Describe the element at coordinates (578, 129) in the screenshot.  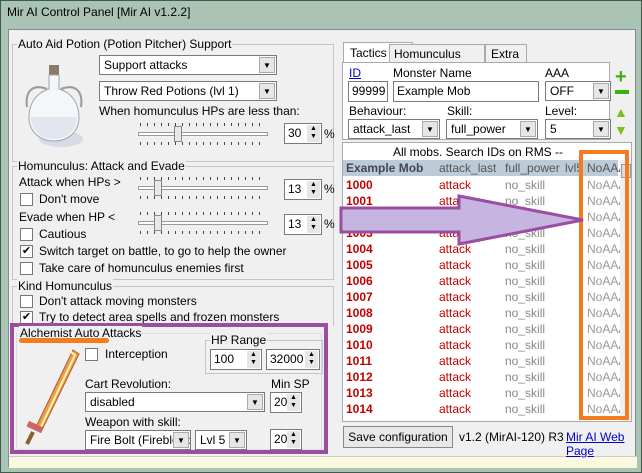
I see `level-select: 5 ▼` at that location.